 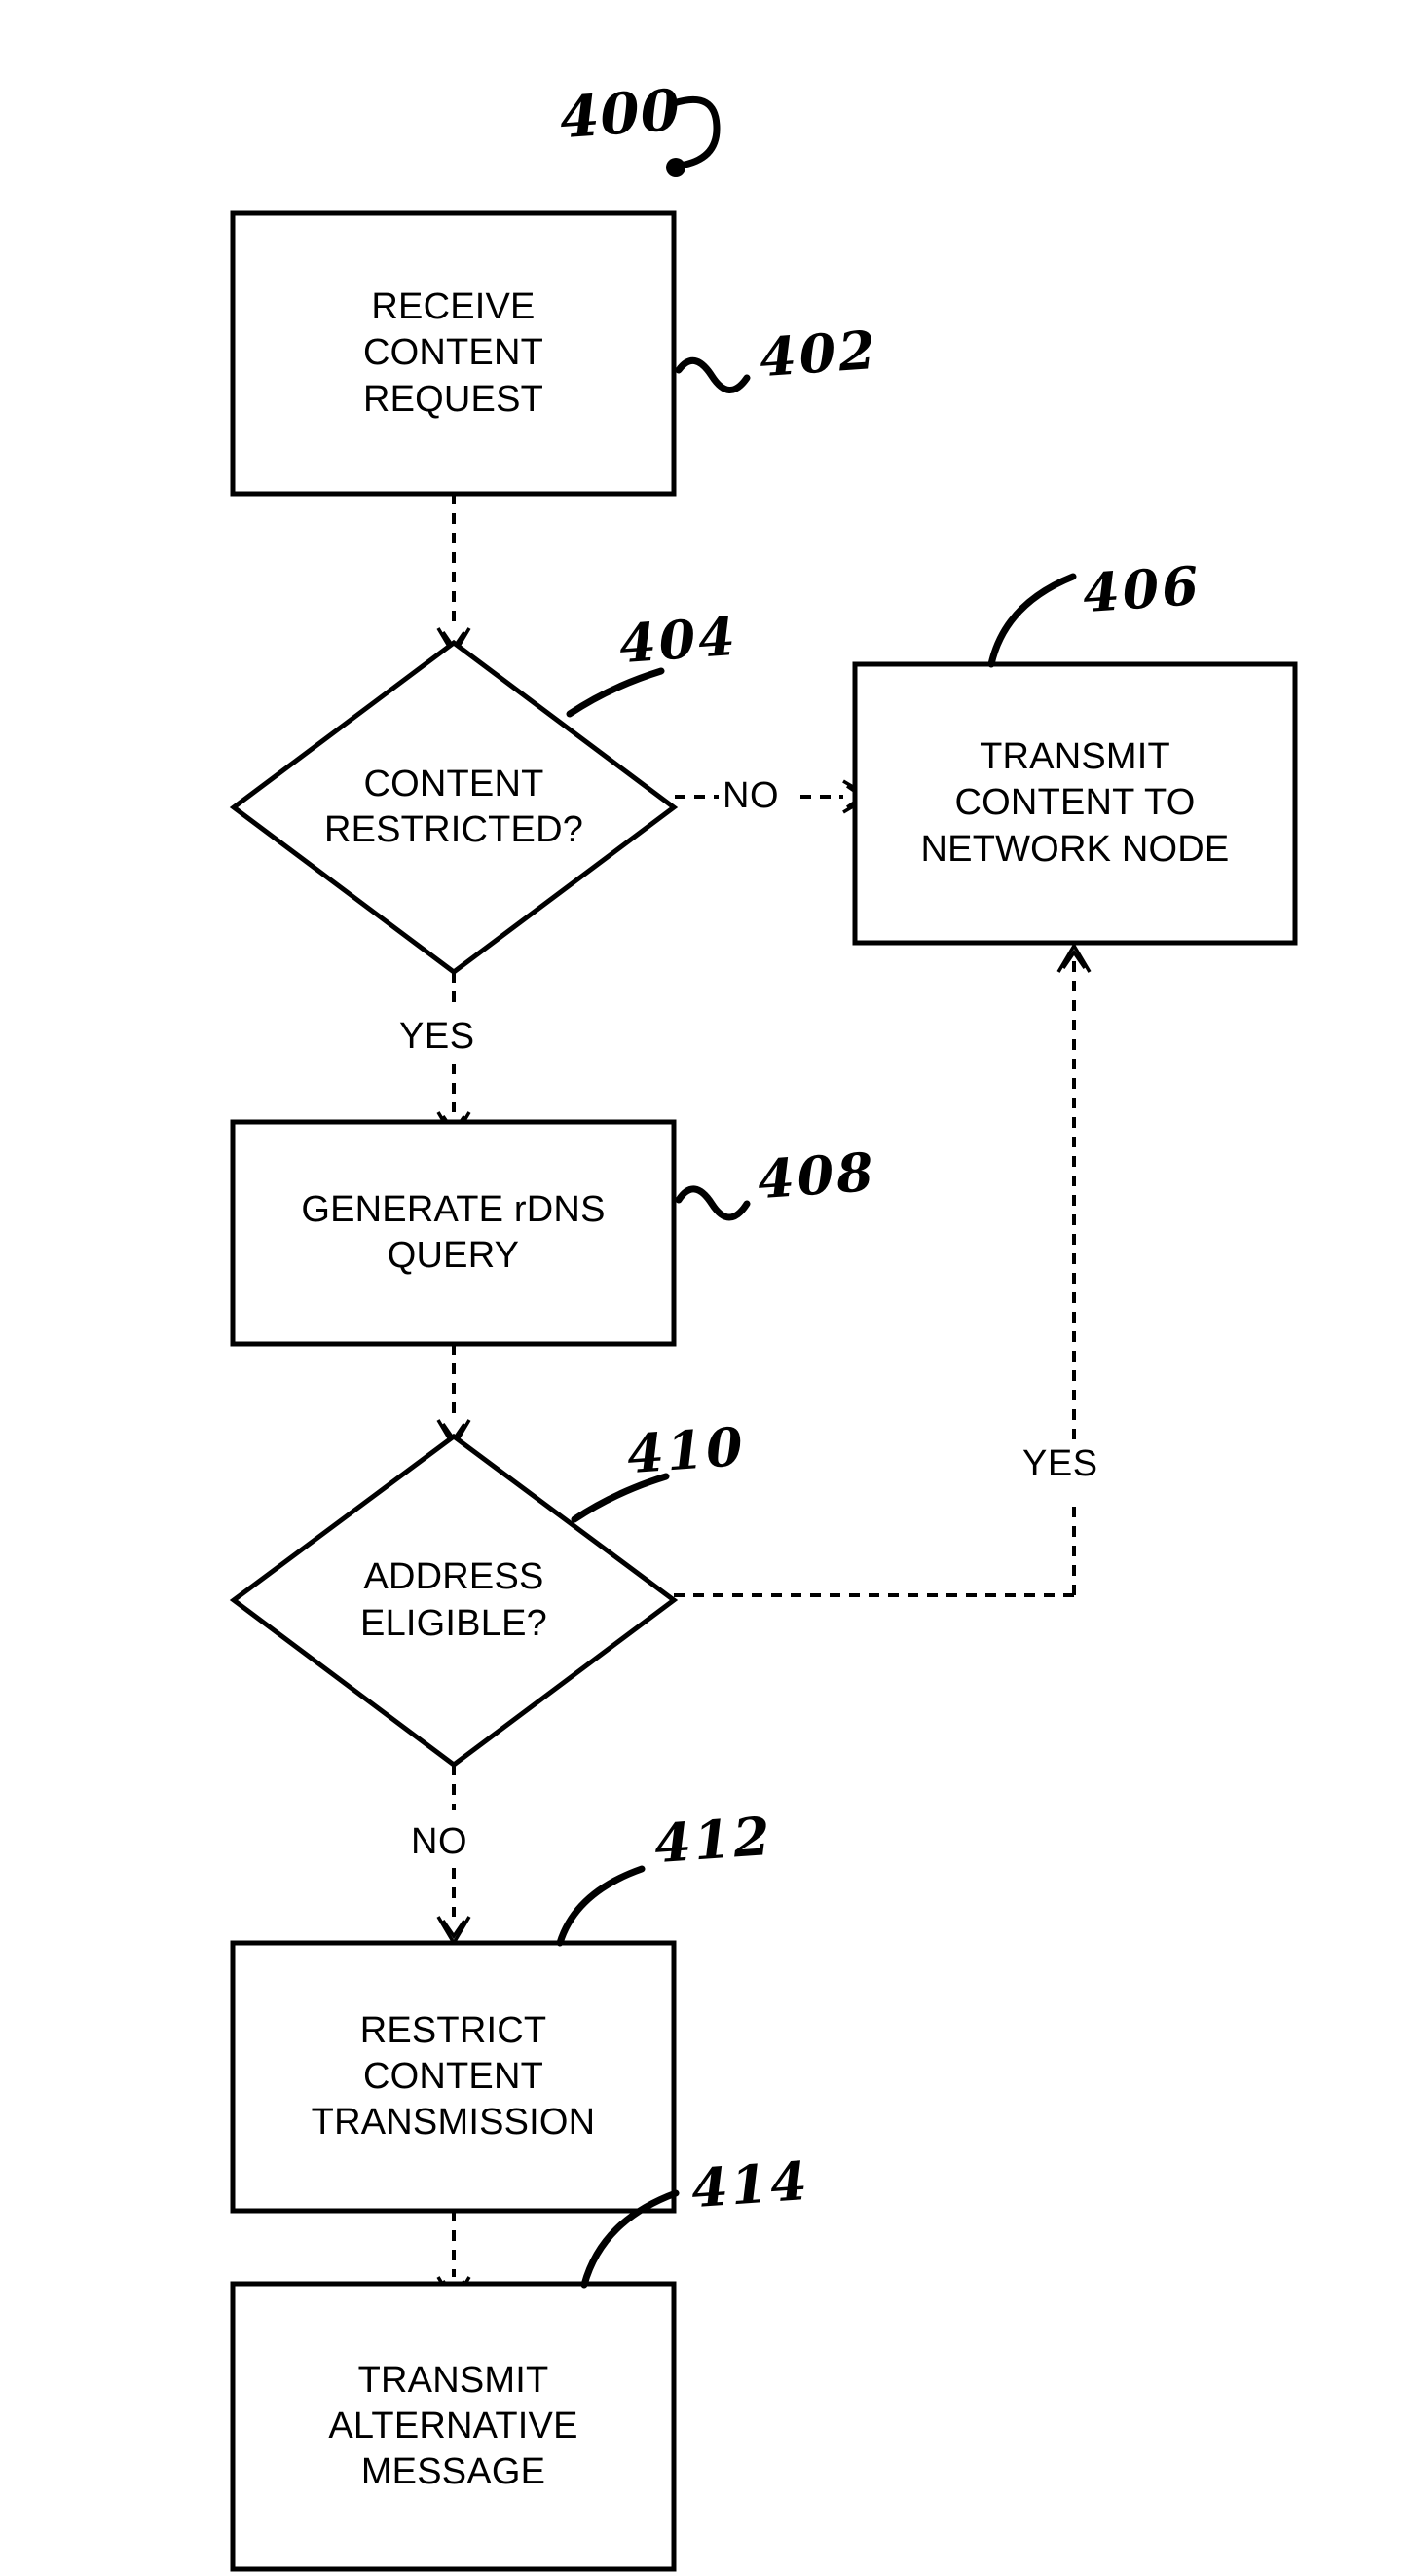 What do you see at coordinates (686, 1450) in the screenshot?
I see `ref-numeral-410: 410` at bounding box center [686, 1450].